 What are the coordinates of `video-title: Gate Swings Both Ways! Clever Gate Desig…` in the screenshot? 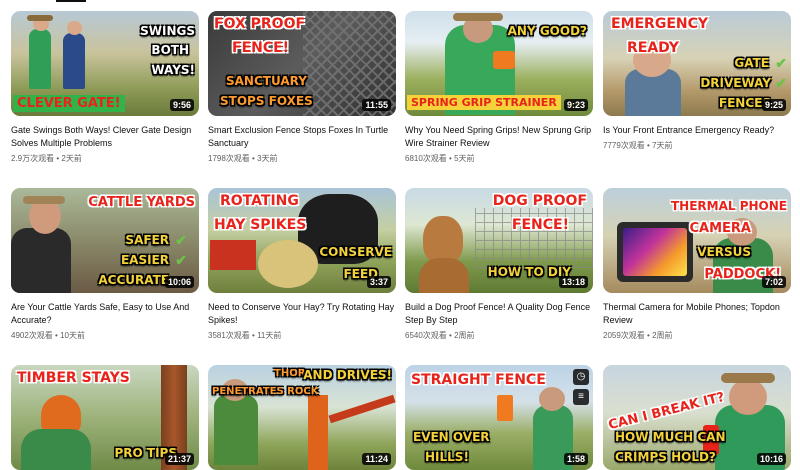 It's located at (105, 137).